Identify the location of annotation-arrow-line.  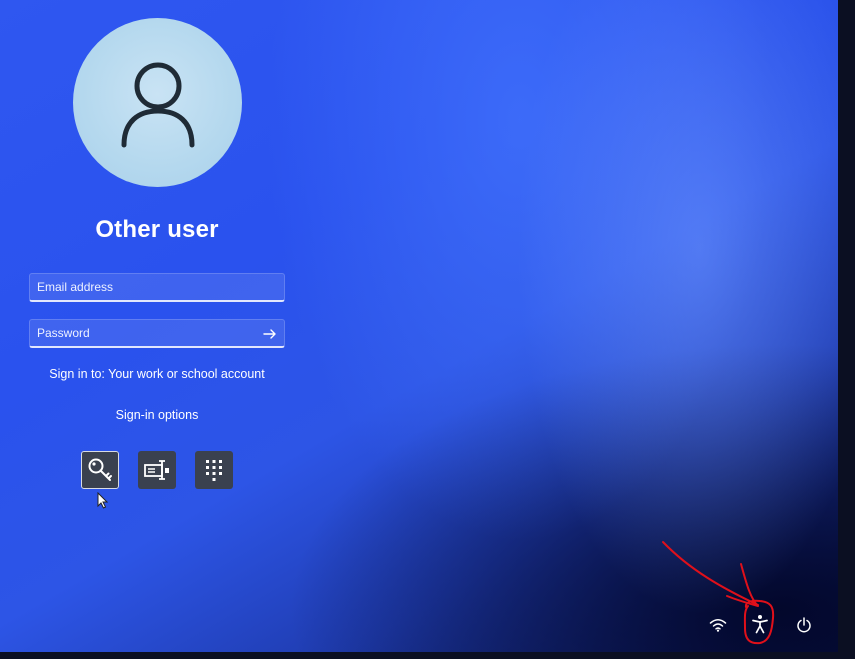
(710, 573).